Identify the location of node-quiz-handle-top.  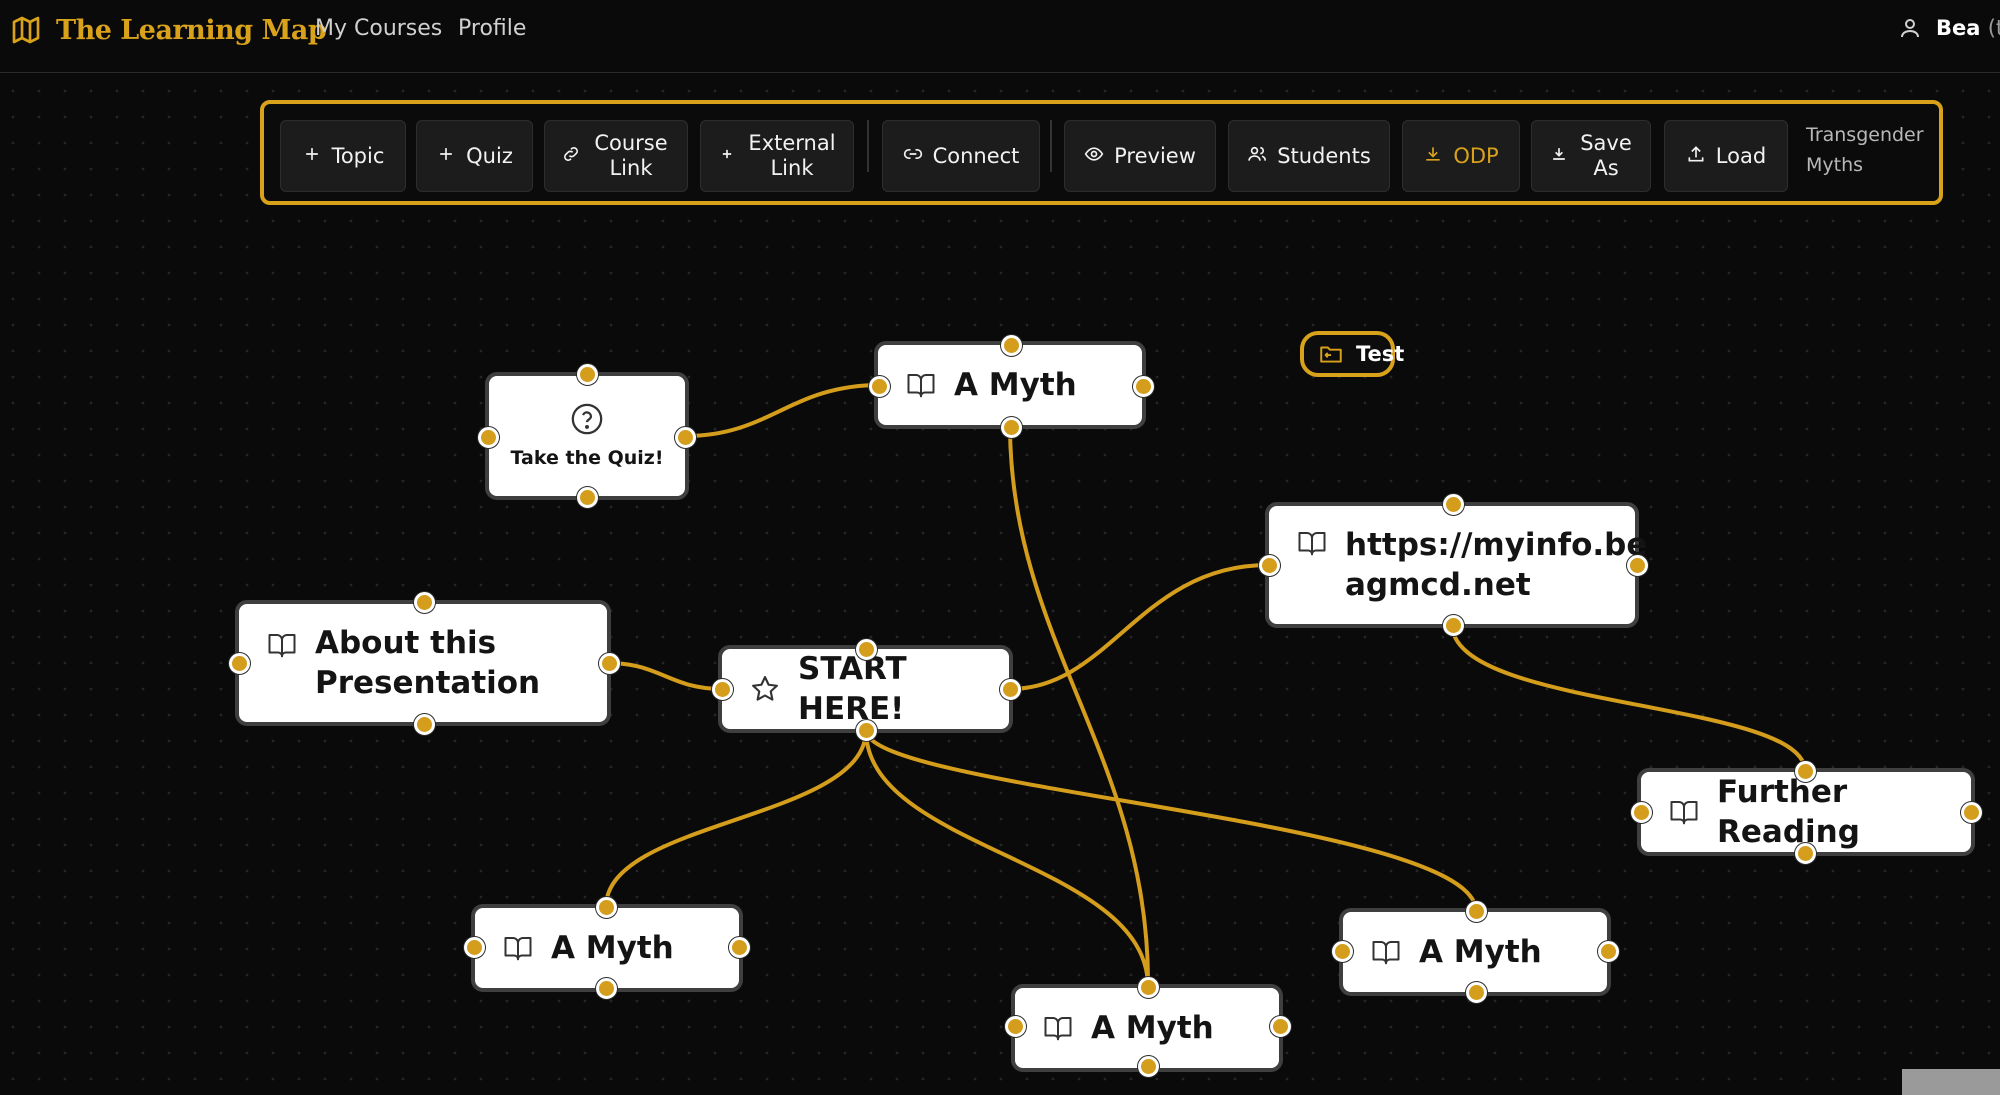
(587, 374).